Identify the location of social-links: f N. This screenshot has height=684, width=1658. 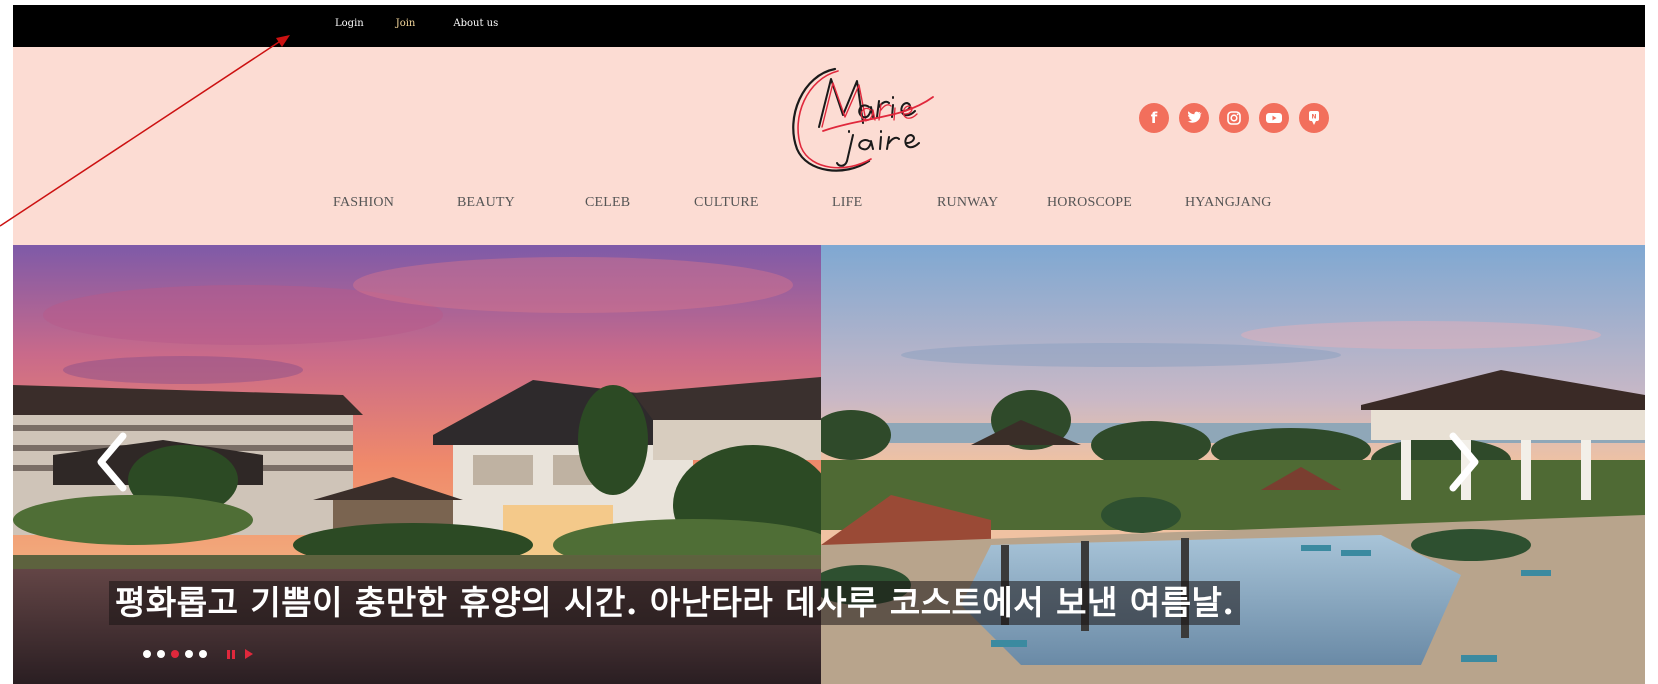
(1234, 118).